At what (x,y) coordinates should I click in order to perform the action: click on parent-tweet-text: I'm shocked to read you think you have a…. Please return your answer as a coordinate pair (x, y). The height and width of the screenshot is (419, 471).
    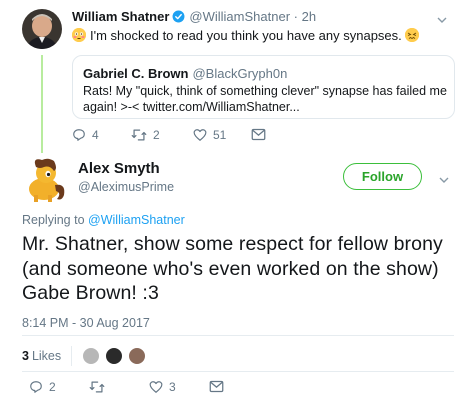
    Looking at the image, I should click on (246, 35).